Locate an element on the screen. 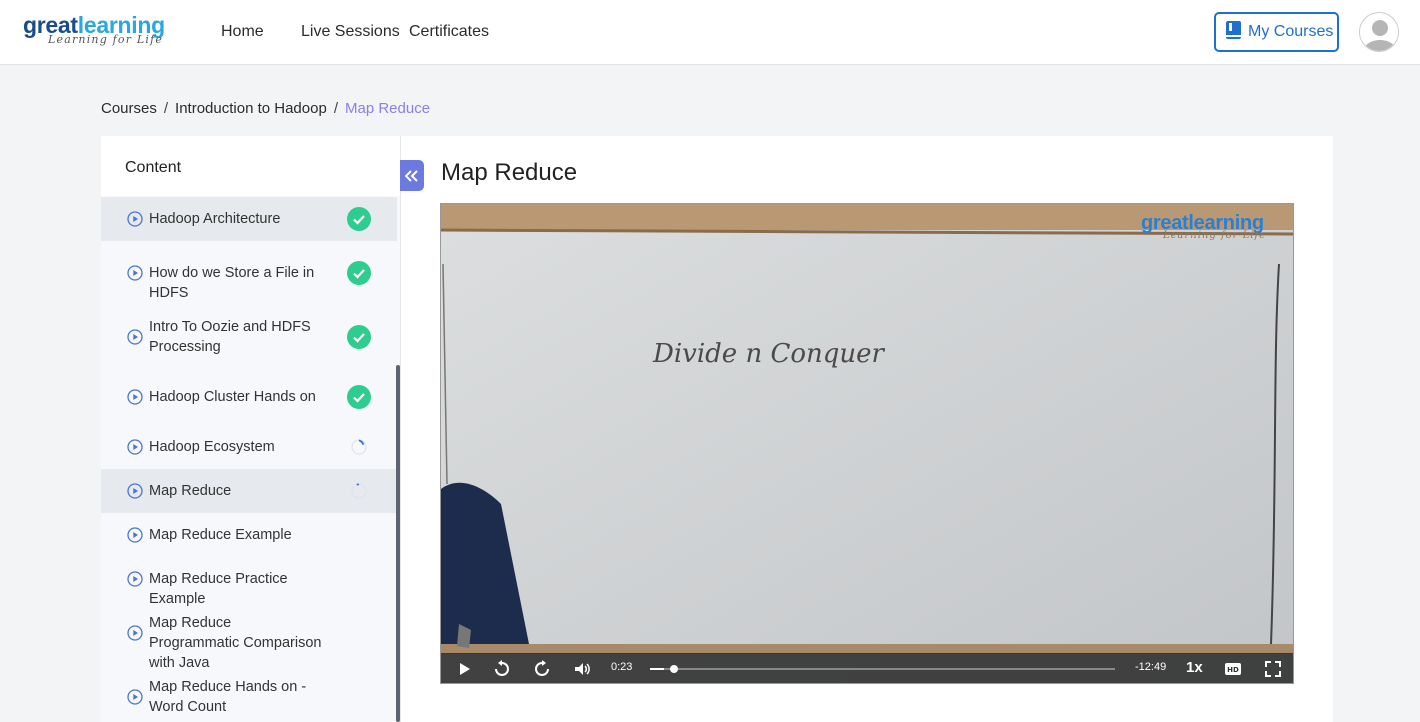  rewind-icon is located at coordinates (502, 669).